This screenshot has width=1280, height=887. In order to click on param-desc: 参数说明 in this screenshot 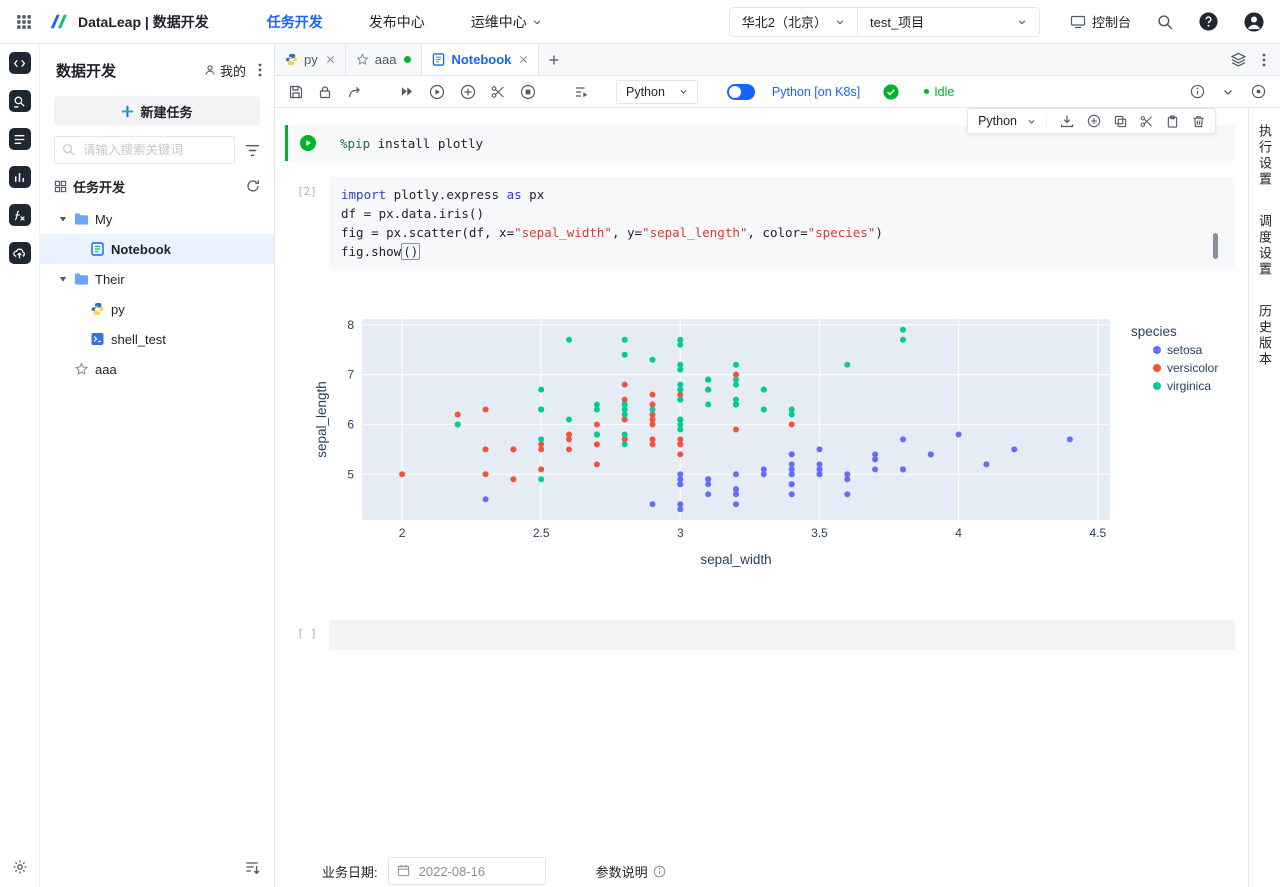, I will do `click(631, 871)`.